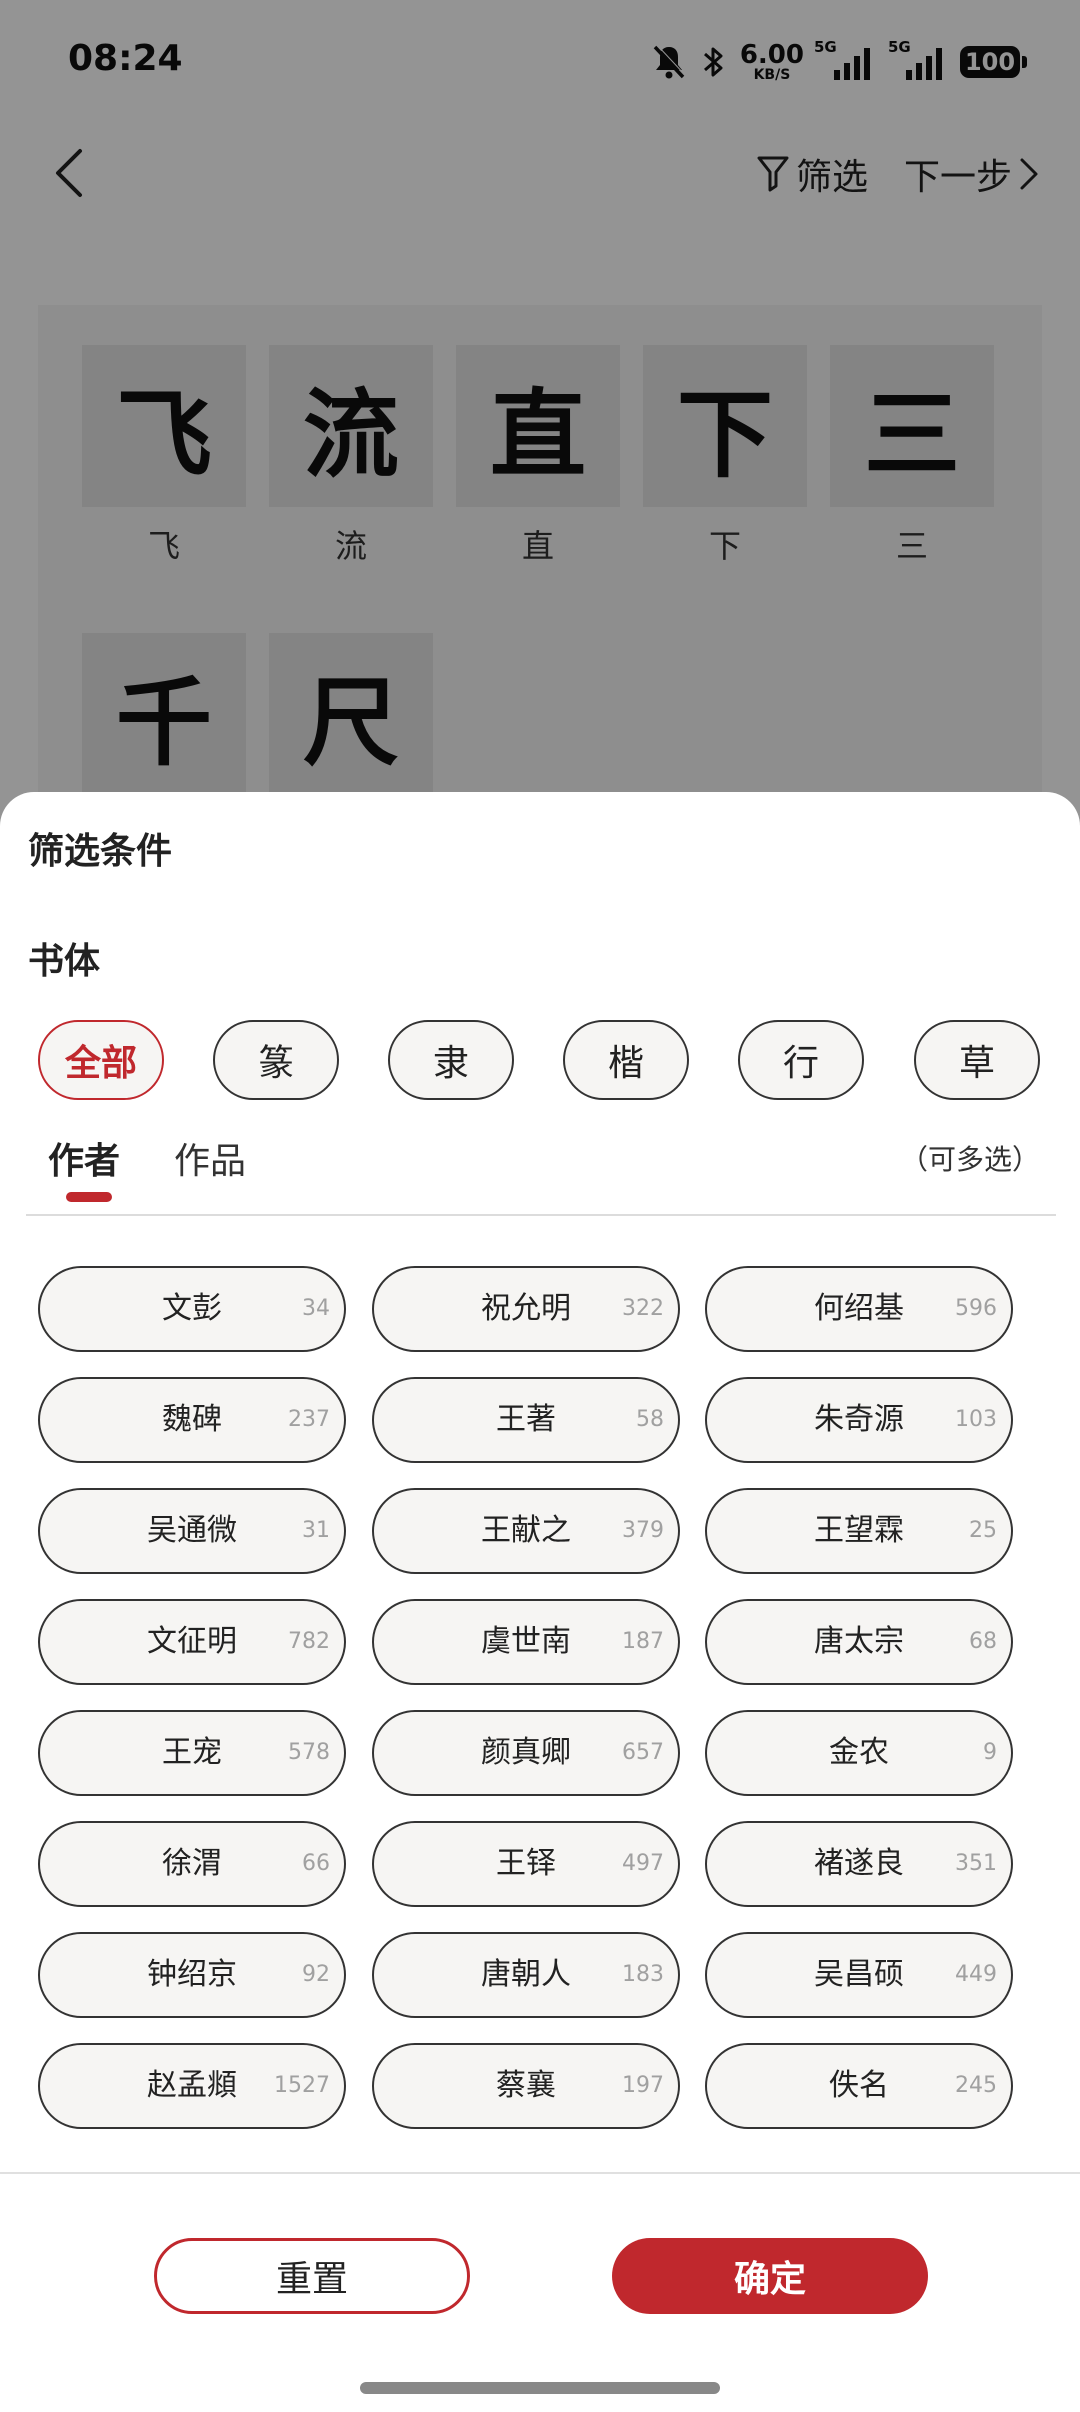 The height and width of the screenshot is (2412, 1080). I want to click on author-name: 文彭, so click(192, 1308).